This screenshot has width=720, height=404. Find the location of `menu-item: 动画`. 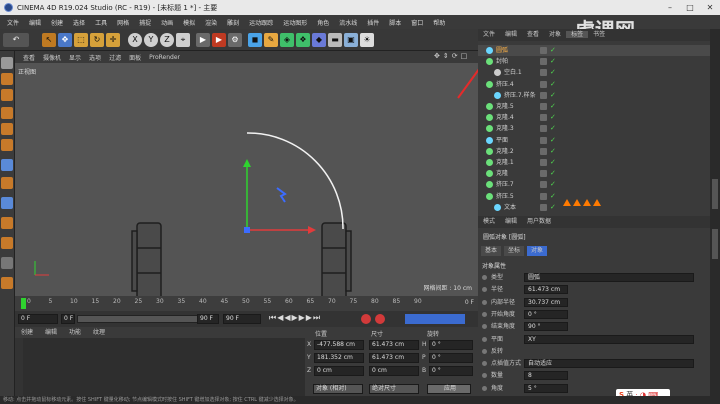

menu-item: 动画 is located at coordinates (167, 22).